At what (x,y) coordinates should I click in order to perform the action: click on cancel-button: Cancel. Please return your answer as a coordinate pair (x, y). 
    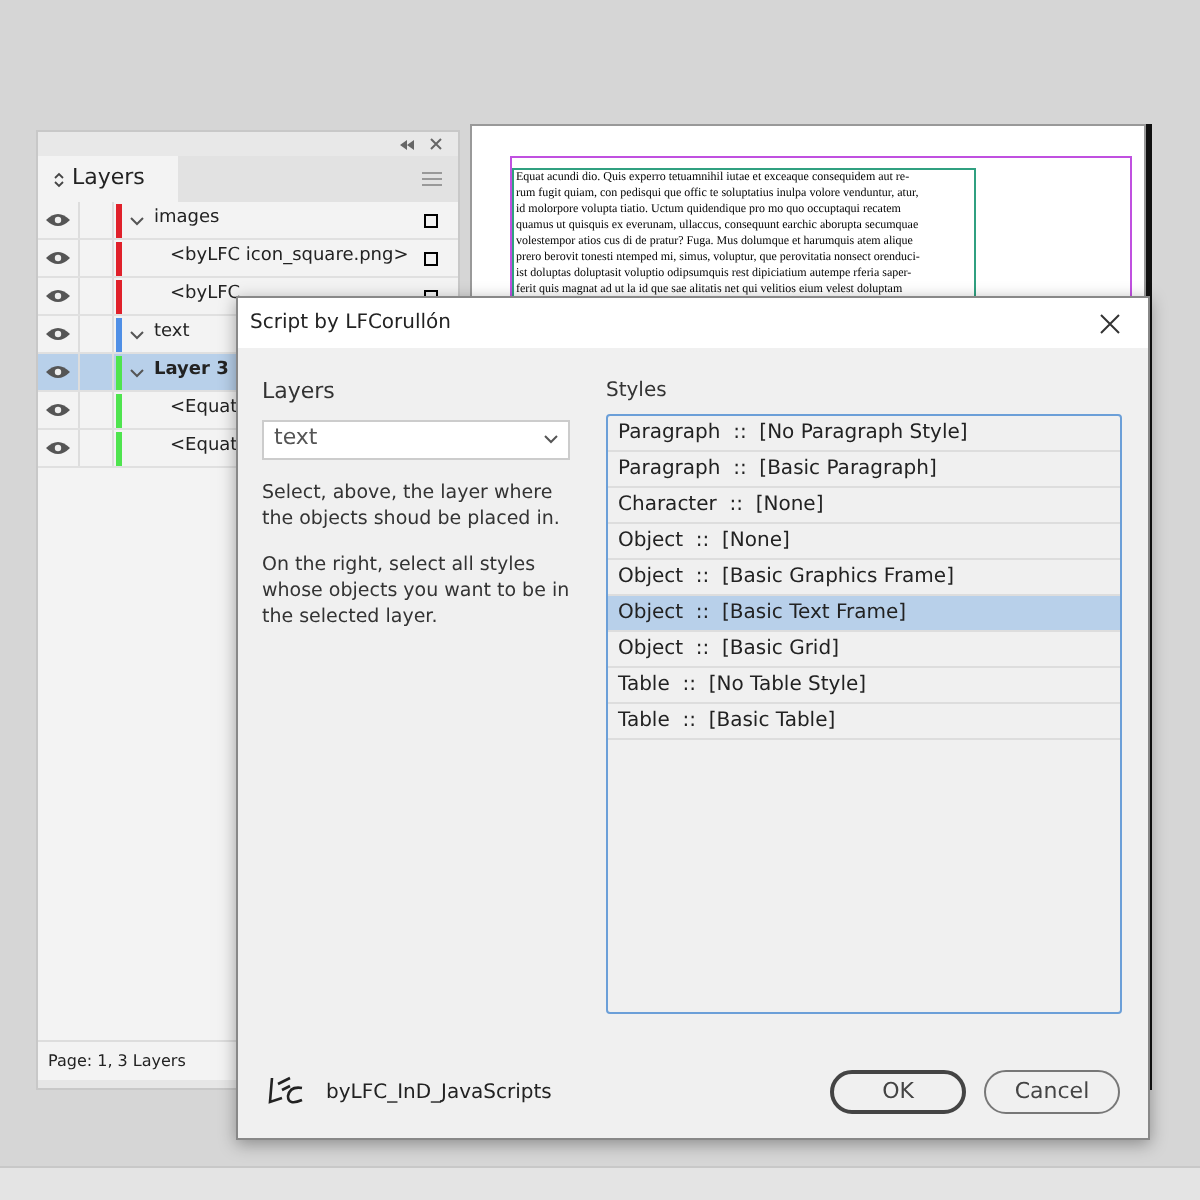
    Looking at the image, I should click on (1052, 1092).